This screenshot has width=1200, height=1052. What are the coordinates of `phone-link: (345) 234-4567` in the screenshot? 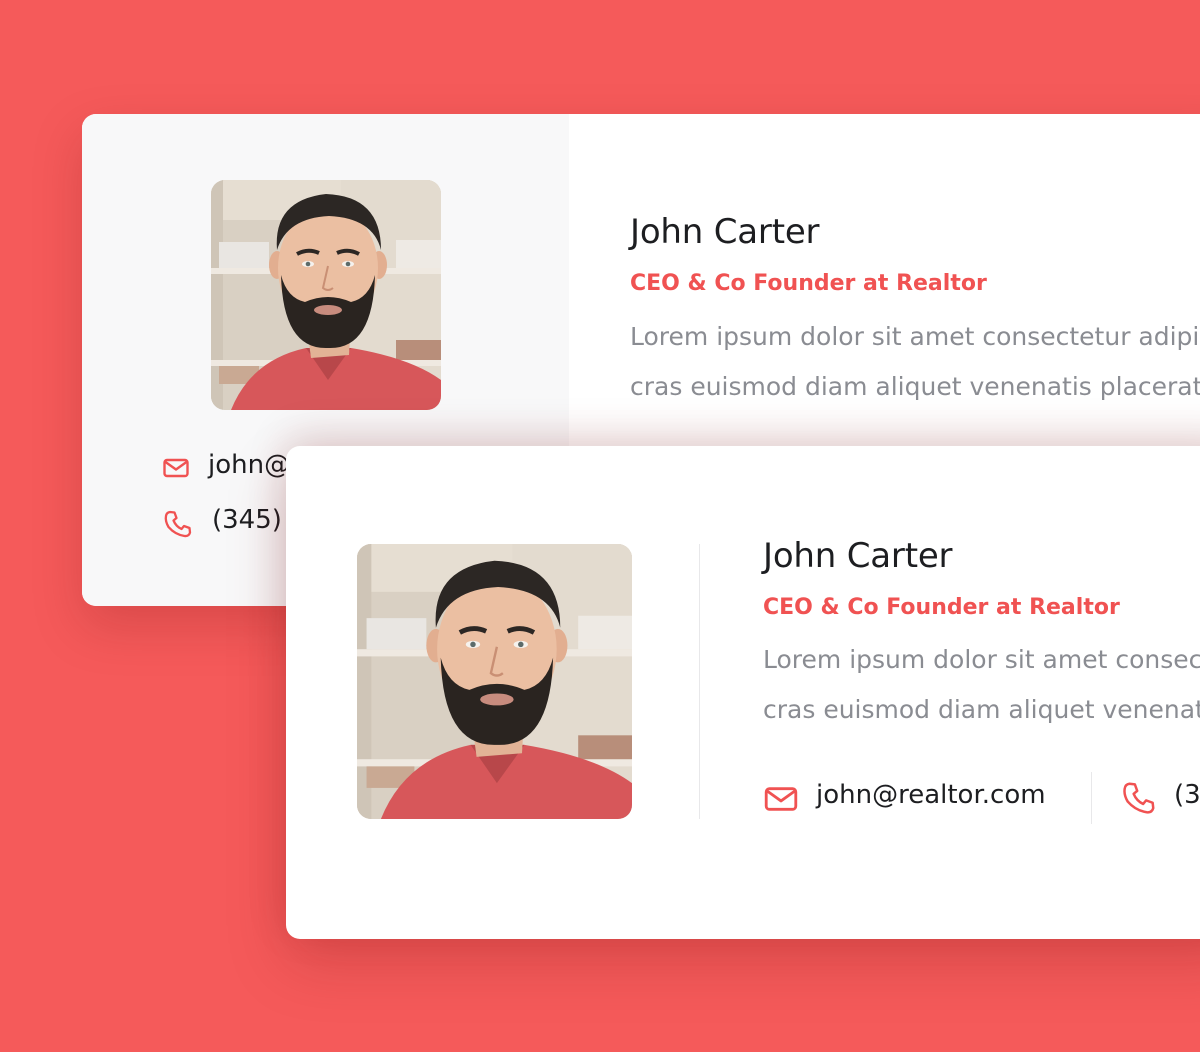 It's located at (1187, 795).